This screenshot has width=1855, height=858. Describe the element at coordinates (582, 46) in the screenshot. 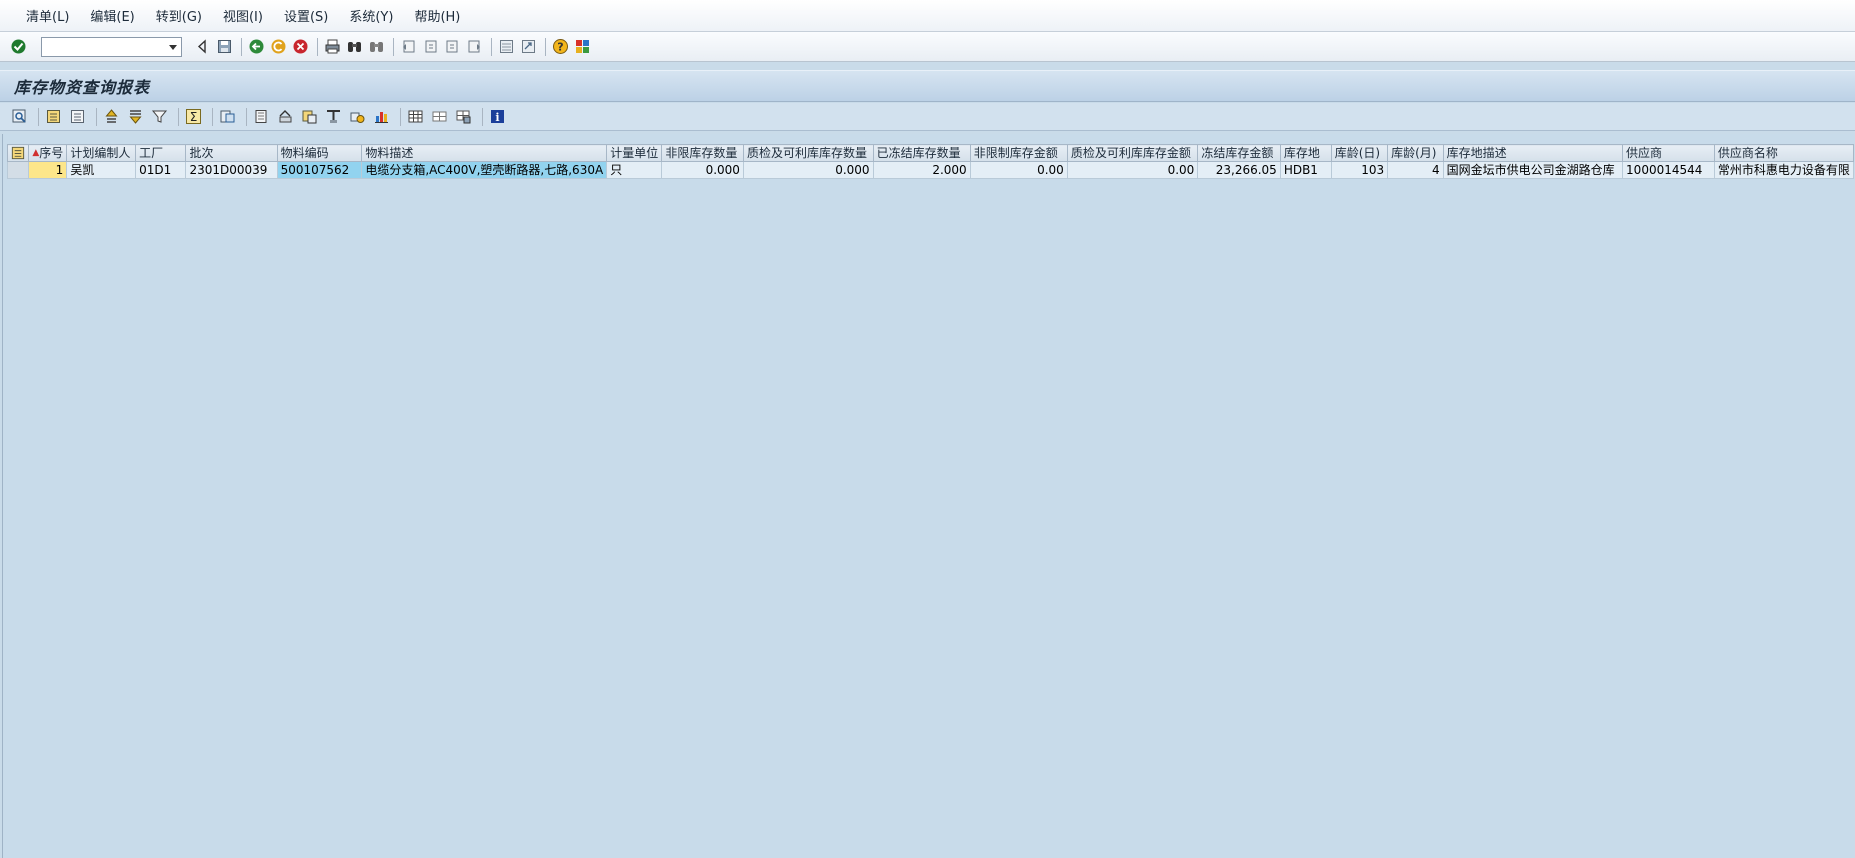

I see `layout-menu-icon` at that location.